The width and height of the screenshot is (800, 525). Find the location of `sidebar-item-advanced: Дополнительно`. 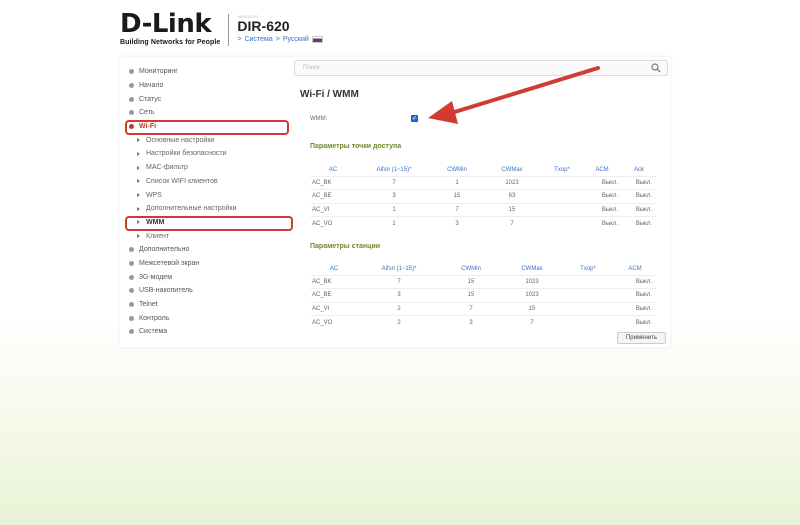

sidebar-item-advanced: Дополнительно is located at coordinates (205, 250).